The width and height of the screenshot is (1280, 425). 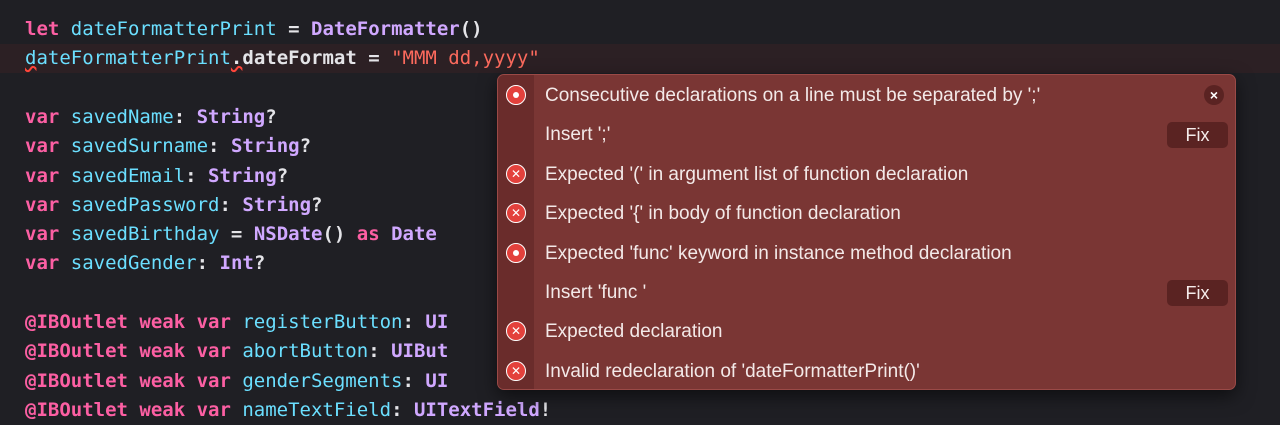 I want to click on issue-message: Insert 'func ', so click(x=596, y=292).